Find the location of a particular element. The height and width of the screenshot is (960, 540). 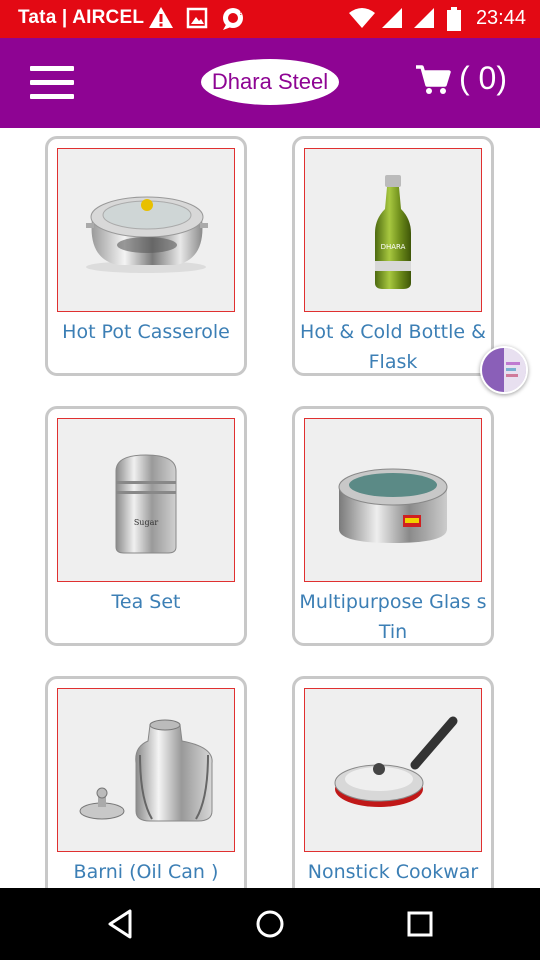

signal-icon is located at coordinates (392, 20).